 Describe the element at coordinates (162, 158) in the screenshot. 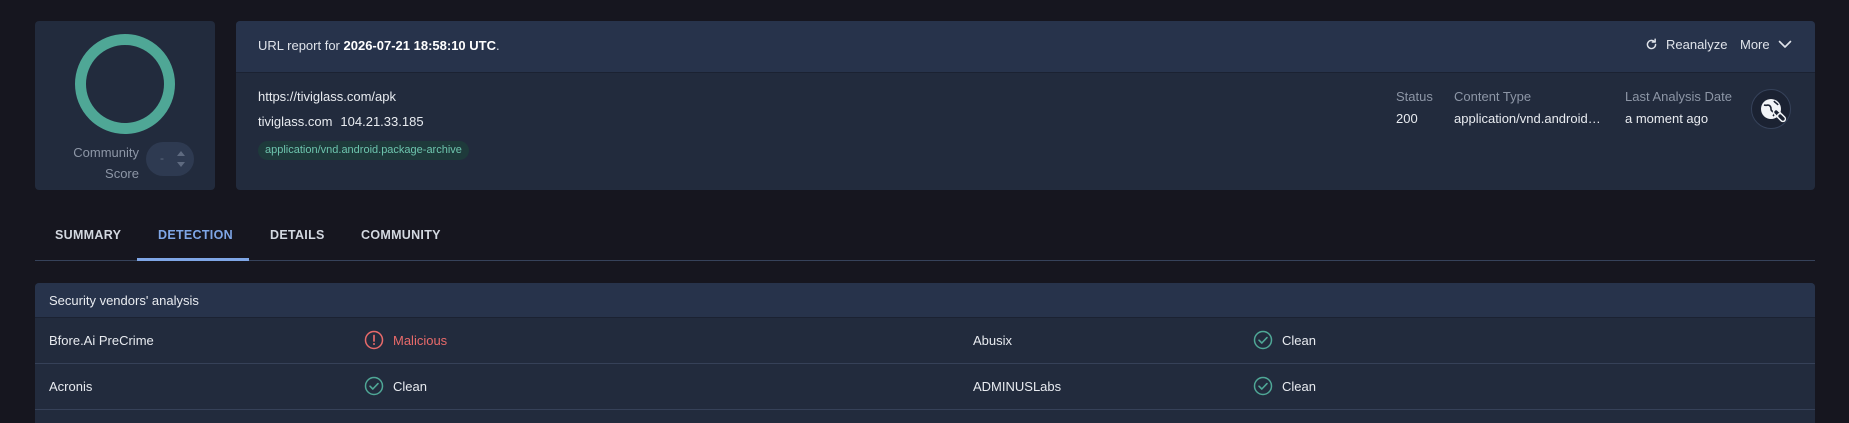

I see `stepper-value: -` at that location.